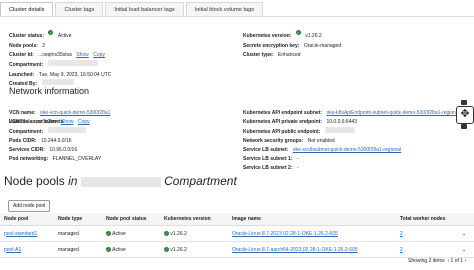  Describe the element at coordinates (79, 9) in the screenshot. I see `tab-cluster-tags: Cluster tags` at that location.